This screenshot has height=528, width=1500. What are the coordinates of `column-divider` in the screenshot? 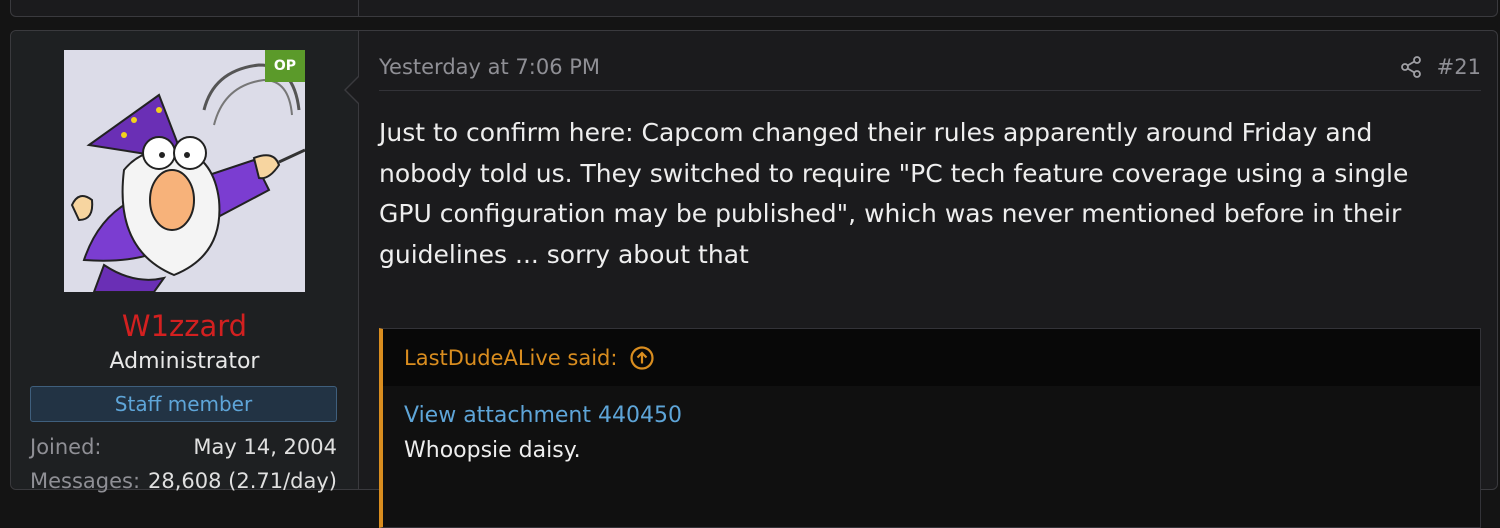 It's located at (358, 8).